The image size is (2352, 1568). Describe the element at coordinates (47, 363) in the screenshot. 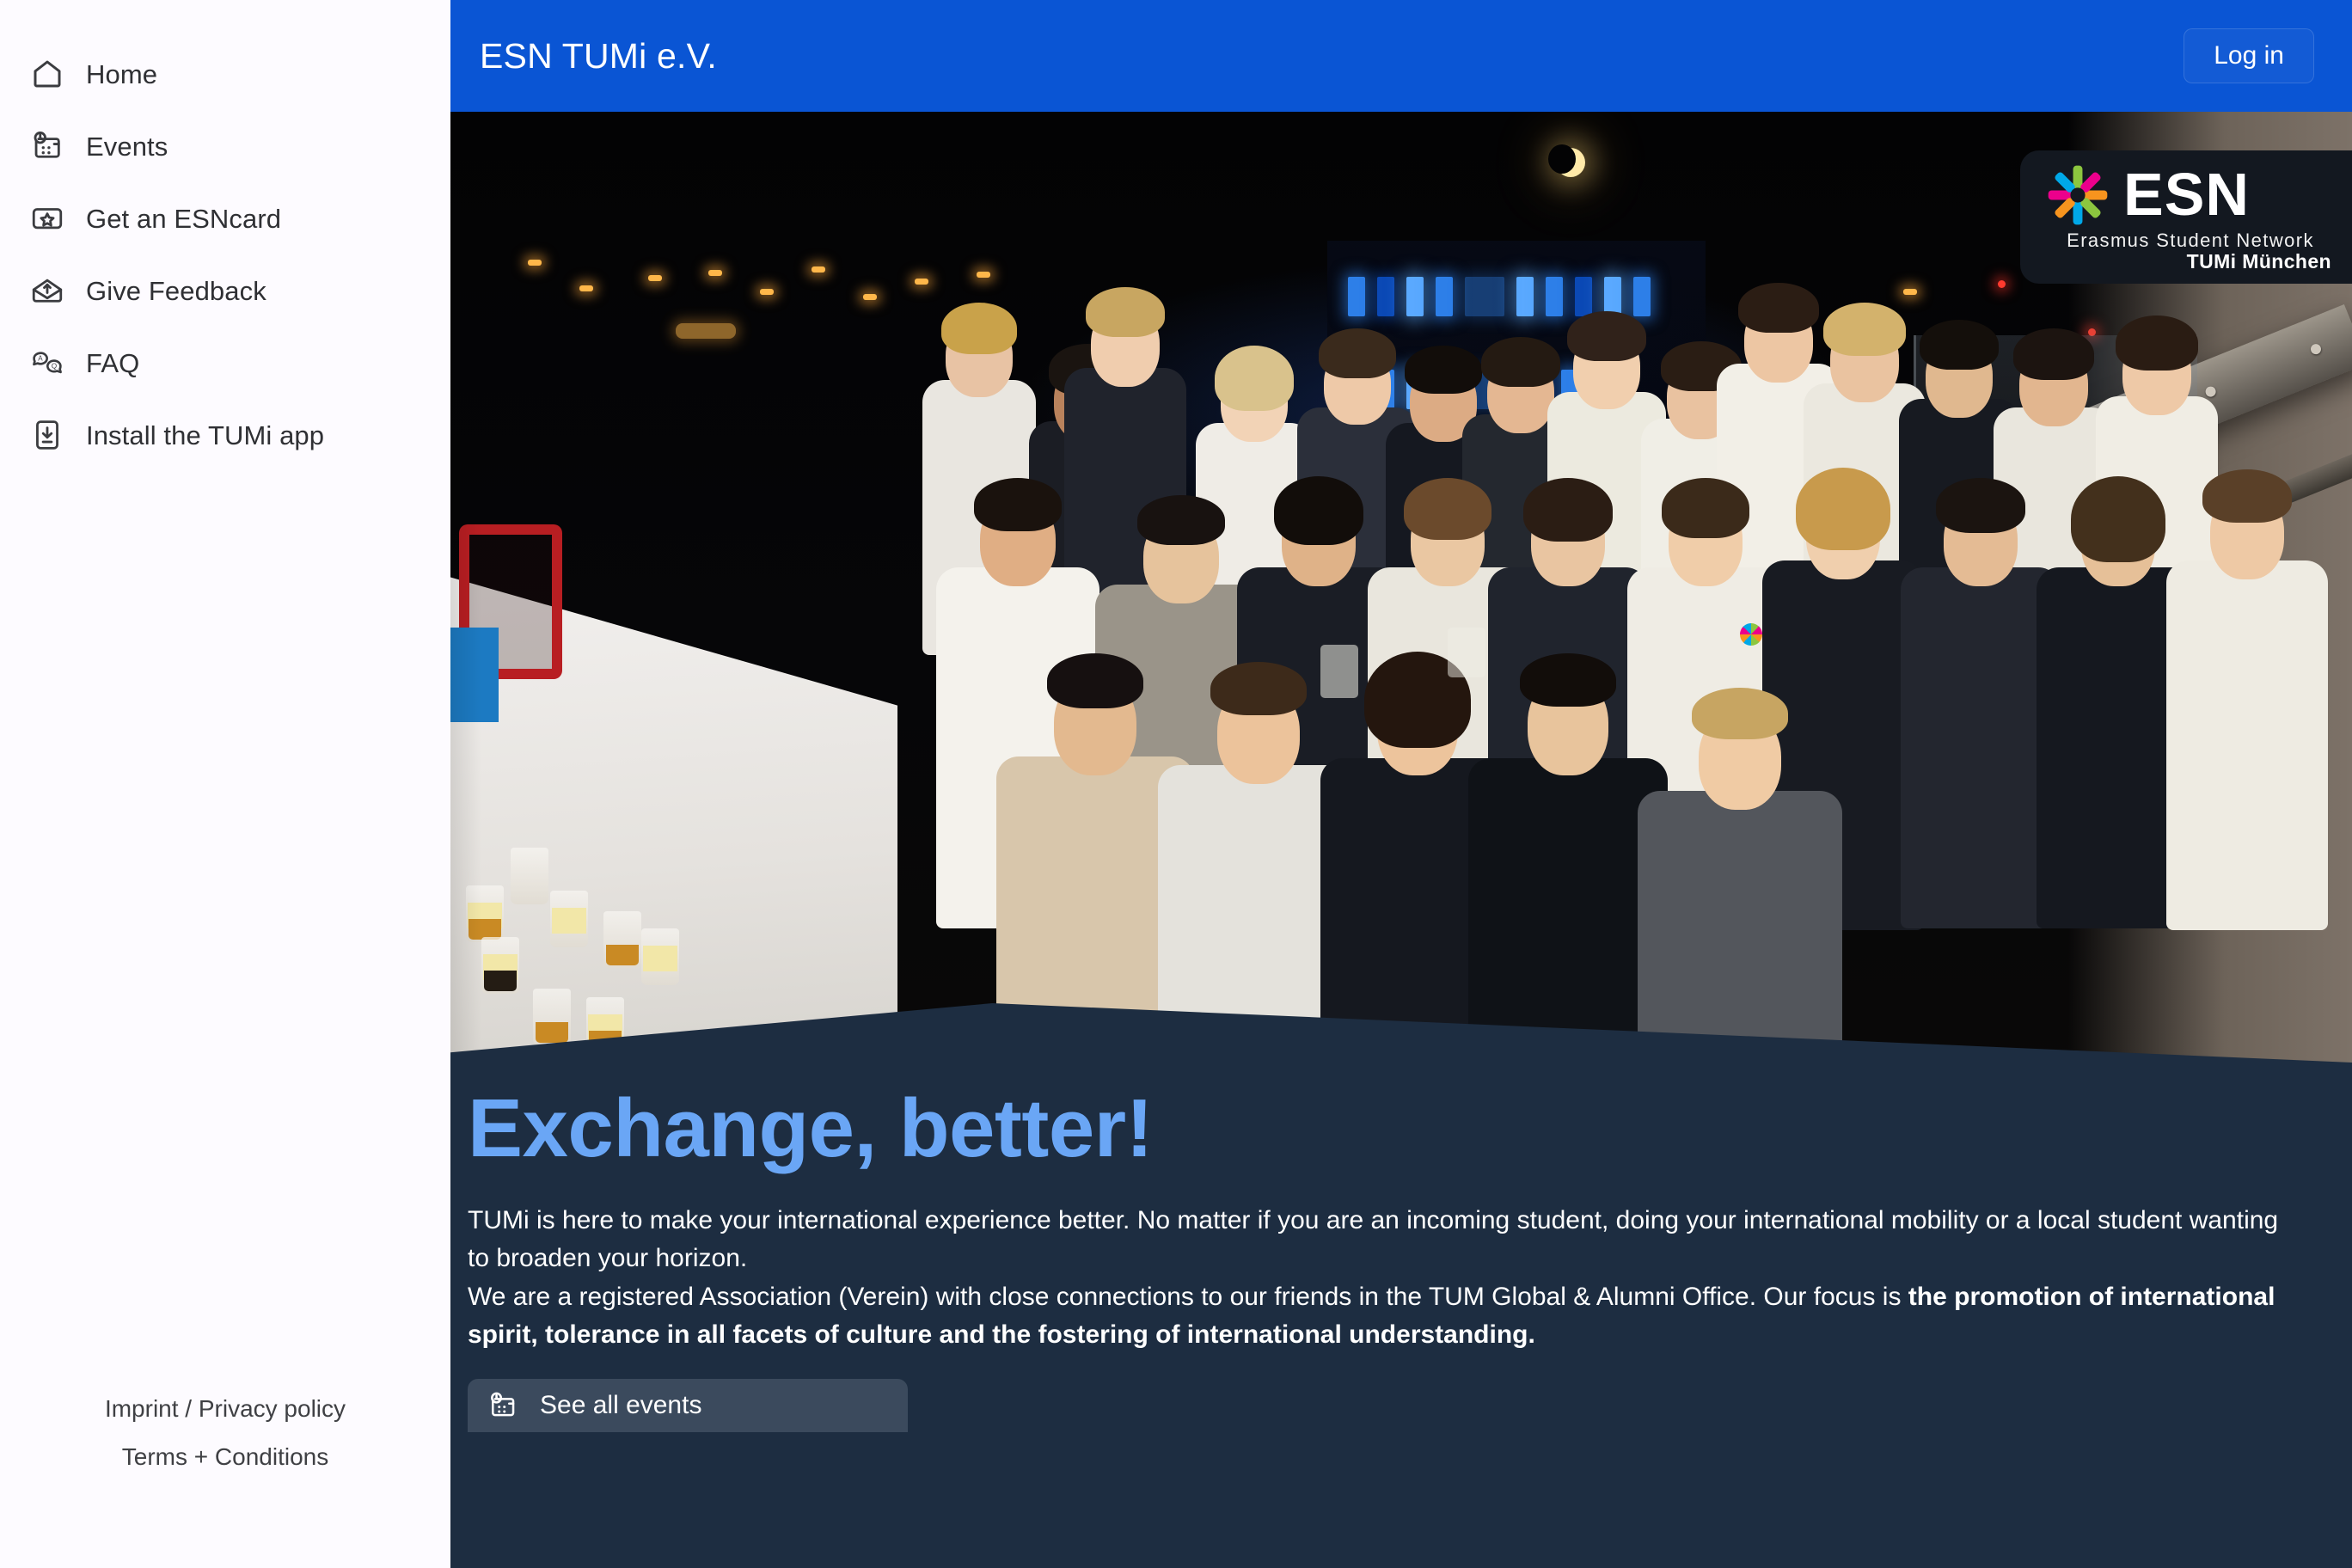

I see `chat-bubbles-qa-icon: A Q` at that location.